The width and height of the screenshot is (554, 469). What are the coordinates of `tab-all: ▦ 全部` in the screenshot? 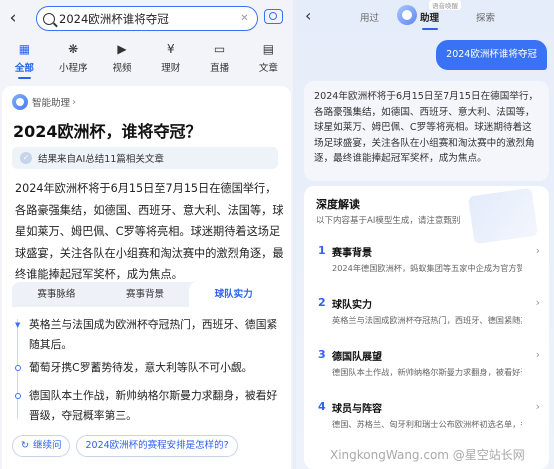 It's located at (24, 59).